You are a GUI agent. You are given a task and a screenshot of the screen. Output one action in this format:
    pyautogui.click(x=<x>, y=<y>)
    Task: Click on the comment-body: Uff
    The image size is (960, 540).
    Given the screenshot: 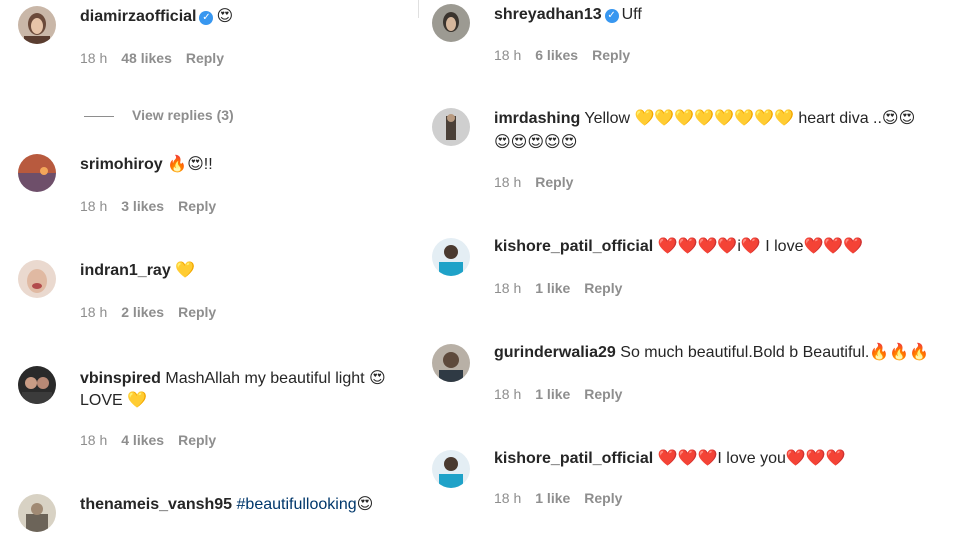 What is the action you would take?
    pyautogui.click(x=631, y=14)
    